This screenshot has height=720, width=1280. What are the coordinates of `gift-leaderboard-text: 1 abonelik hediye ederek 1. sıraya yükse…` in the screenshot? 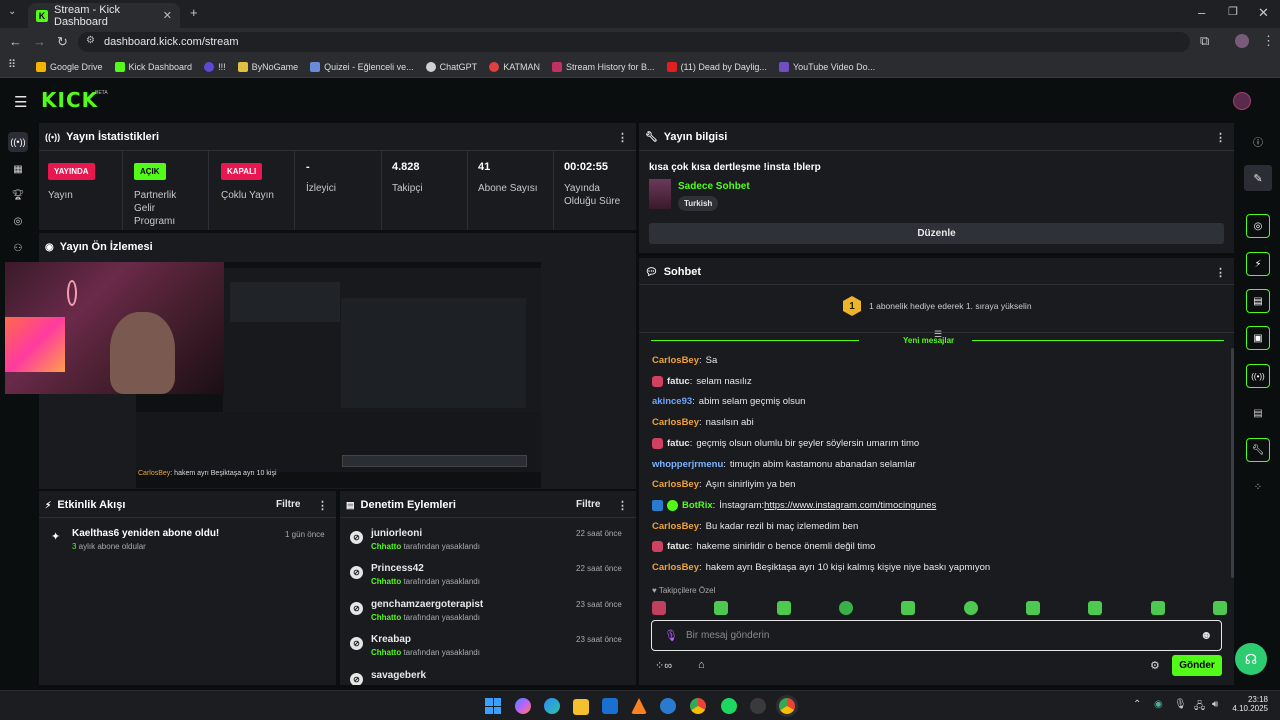 It's located at (950, 306).